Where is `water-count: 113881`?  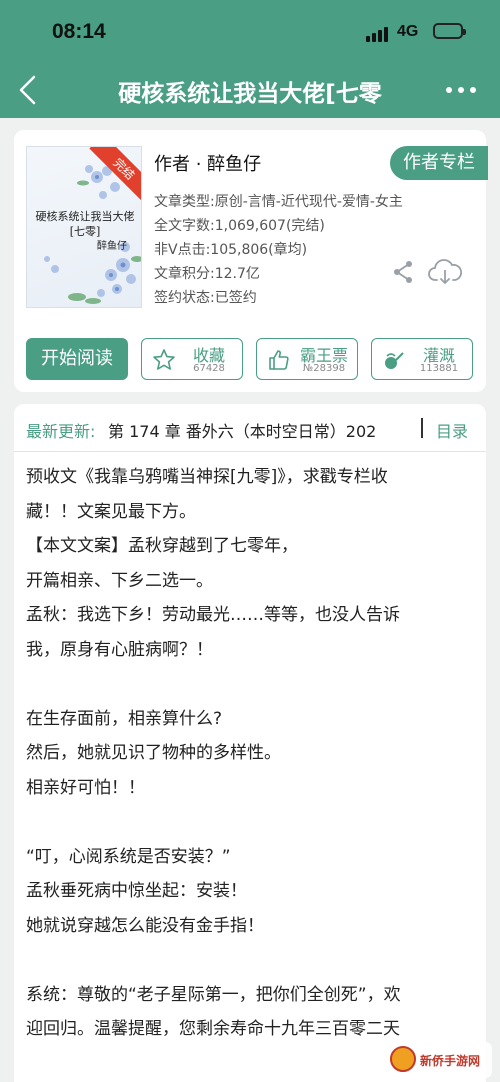
water-count: 113881 is located at coordinates (439, 368).